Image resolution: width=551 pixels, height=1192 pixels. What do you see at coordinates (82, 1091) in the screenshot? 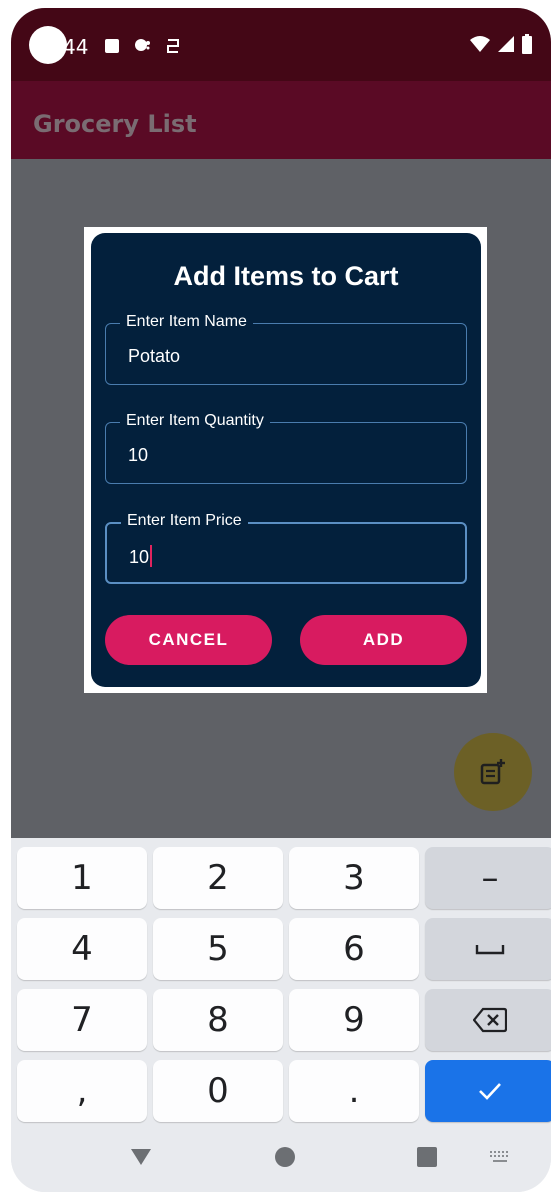
I see `key-comma: ,` at bounding box center [82, 1091].